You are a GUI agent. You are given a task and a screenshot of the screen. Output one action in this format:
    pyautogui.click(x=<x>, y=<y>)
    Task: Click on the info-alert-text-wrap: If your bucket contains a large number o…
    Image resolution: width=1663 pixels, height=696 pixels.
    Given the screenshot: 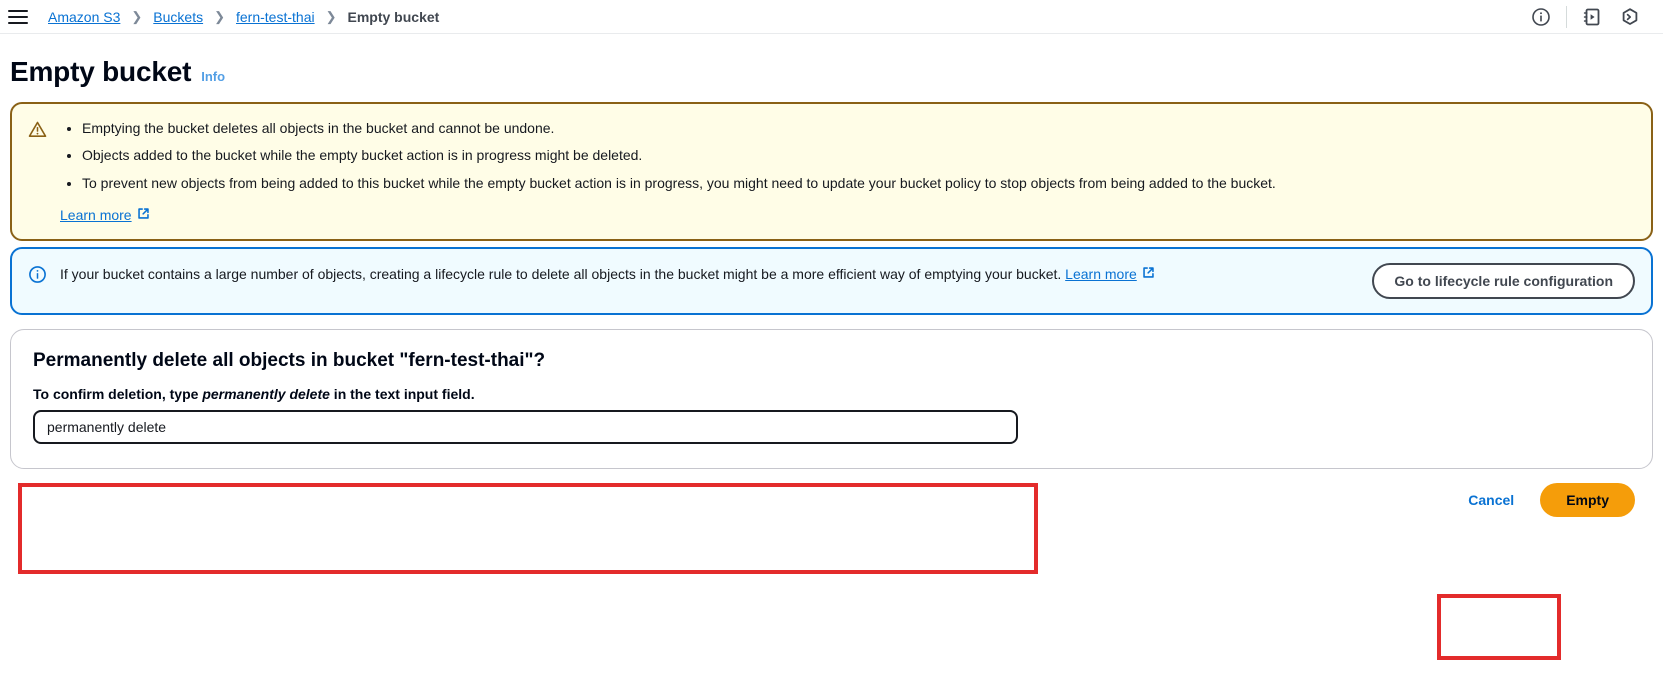 What is the action you would take?
    pyautogui.click(x=630, y=274)
    